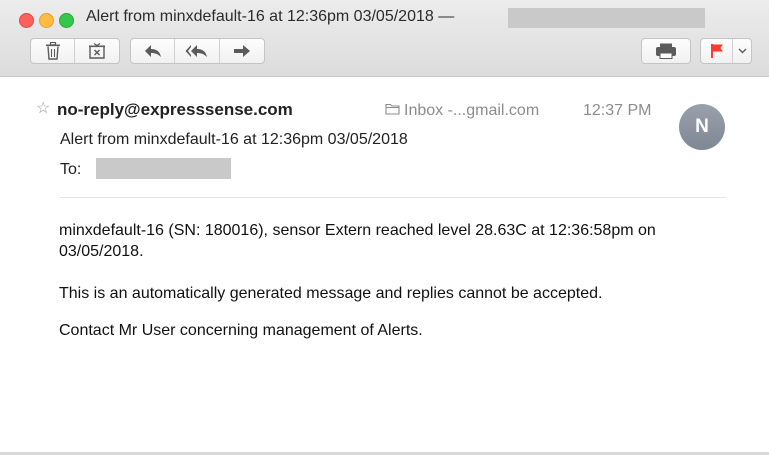  I want to click on reply-button, so click(153, 51).